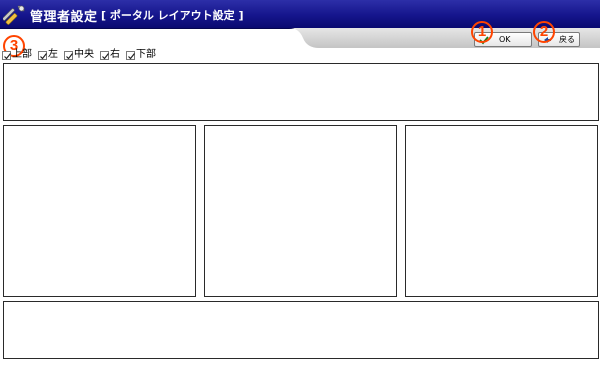 This screenshot has width=600, height=365. Describe the element at coordinates (567, 39) in the screenshot. I see `back-button-label: 戻る` at that location.